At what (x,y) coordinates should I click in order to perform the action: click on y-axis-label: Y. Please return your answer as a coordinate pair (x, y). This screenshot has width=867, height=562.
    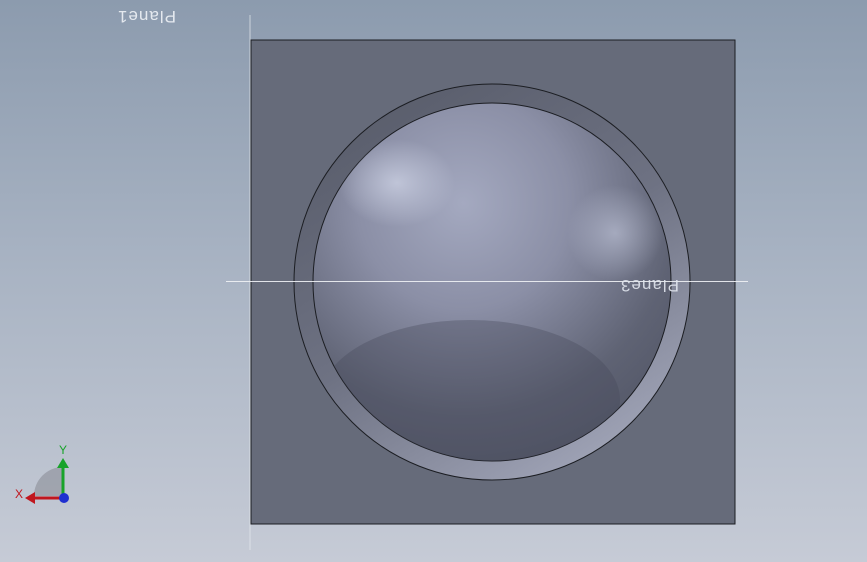
    Looking at the image, I should click on (63, 450).